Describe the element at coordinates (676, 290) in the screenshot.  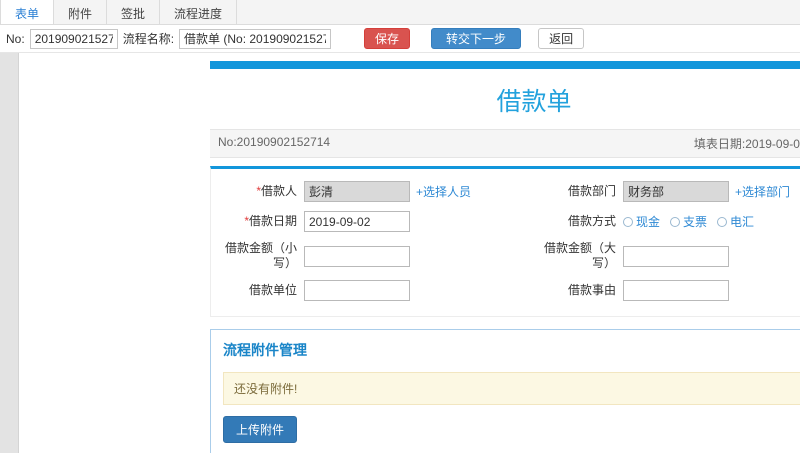
I see `loan-reason-input` at that location.